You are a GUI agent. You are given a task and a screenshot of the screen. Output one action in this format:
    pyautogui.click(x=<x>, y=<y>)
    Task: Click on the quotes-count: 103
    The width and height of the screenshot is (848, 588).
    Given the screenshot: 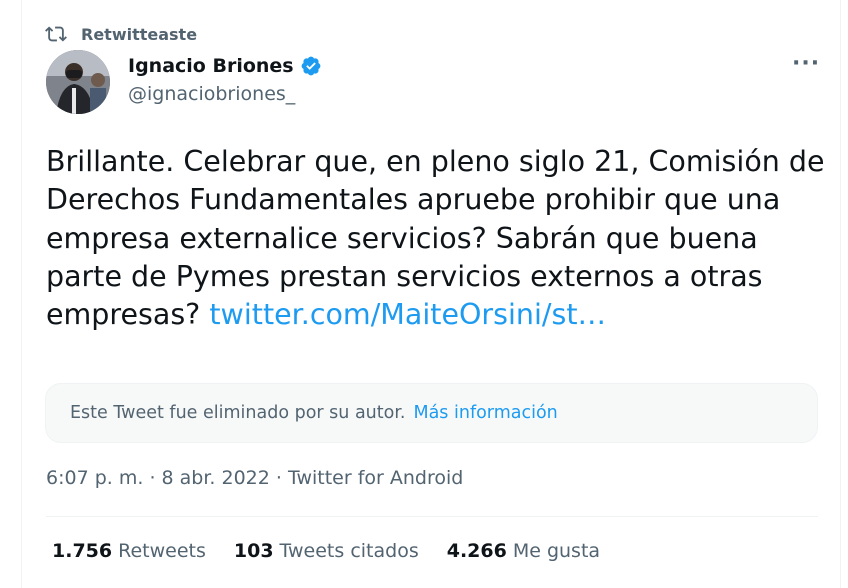 What is the action you would take?
    pyautogui.click(x=253, y=551)
    